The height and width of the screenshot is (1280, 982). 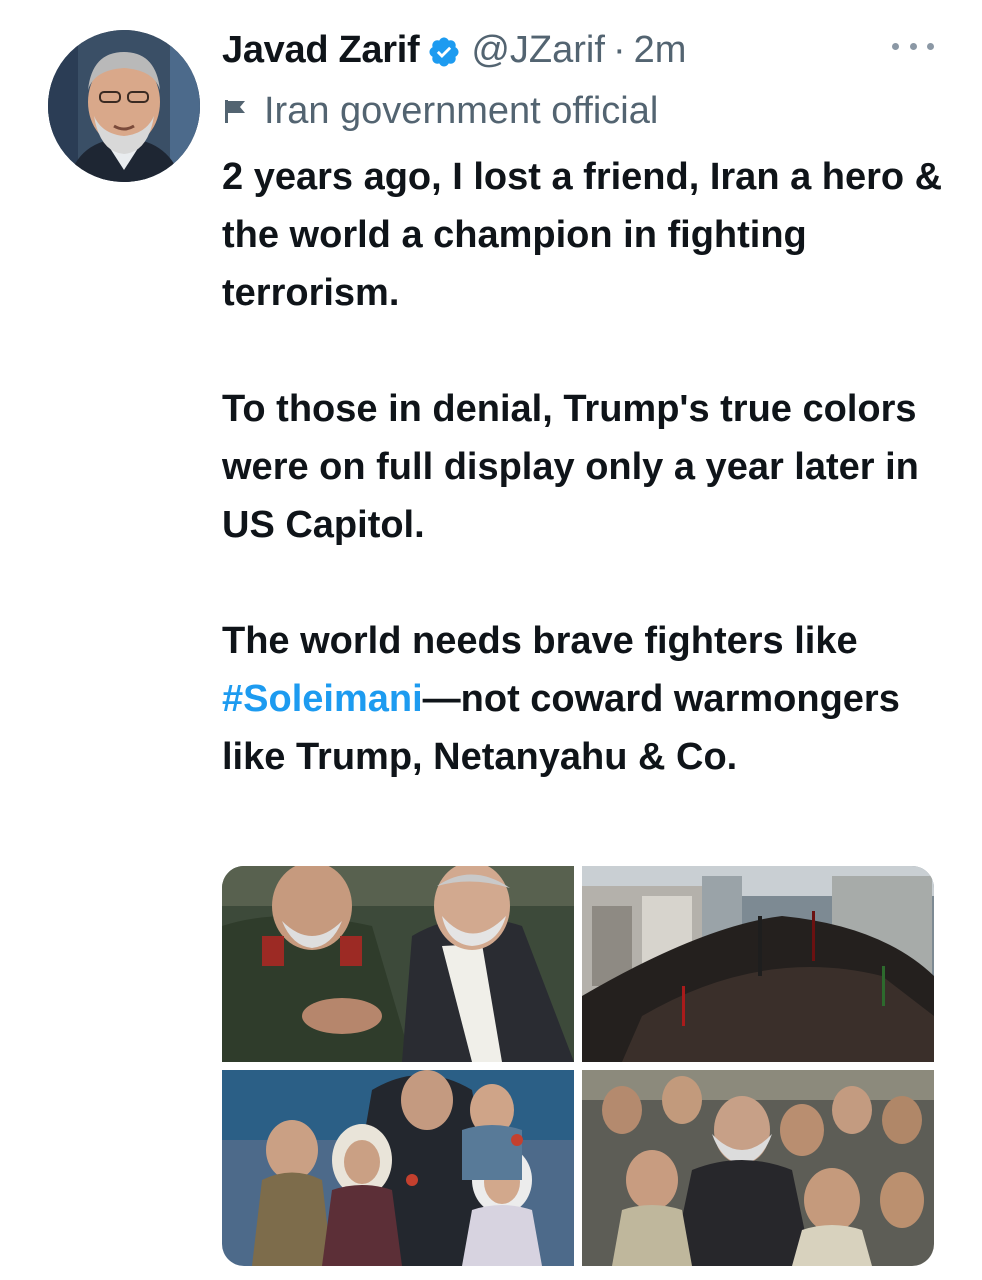 I want to click on government-label: Iran government official, so click(x=440, y=111).